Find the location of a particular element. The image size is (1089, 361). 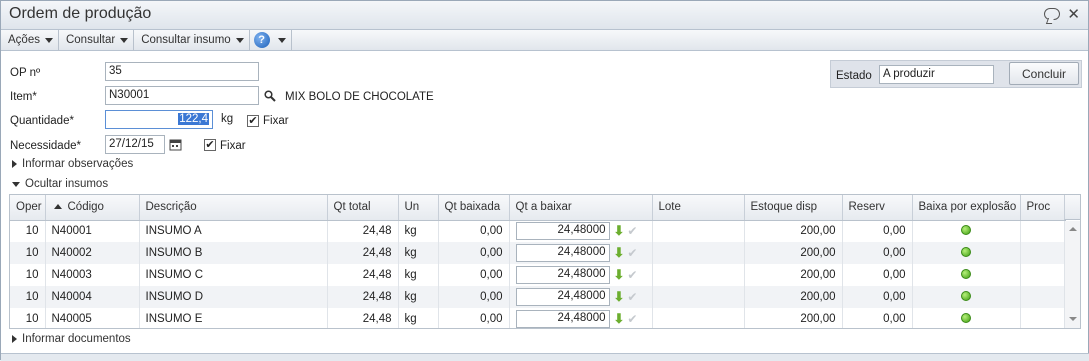

grid-scrollbar is located at coordinates (1072, 274).